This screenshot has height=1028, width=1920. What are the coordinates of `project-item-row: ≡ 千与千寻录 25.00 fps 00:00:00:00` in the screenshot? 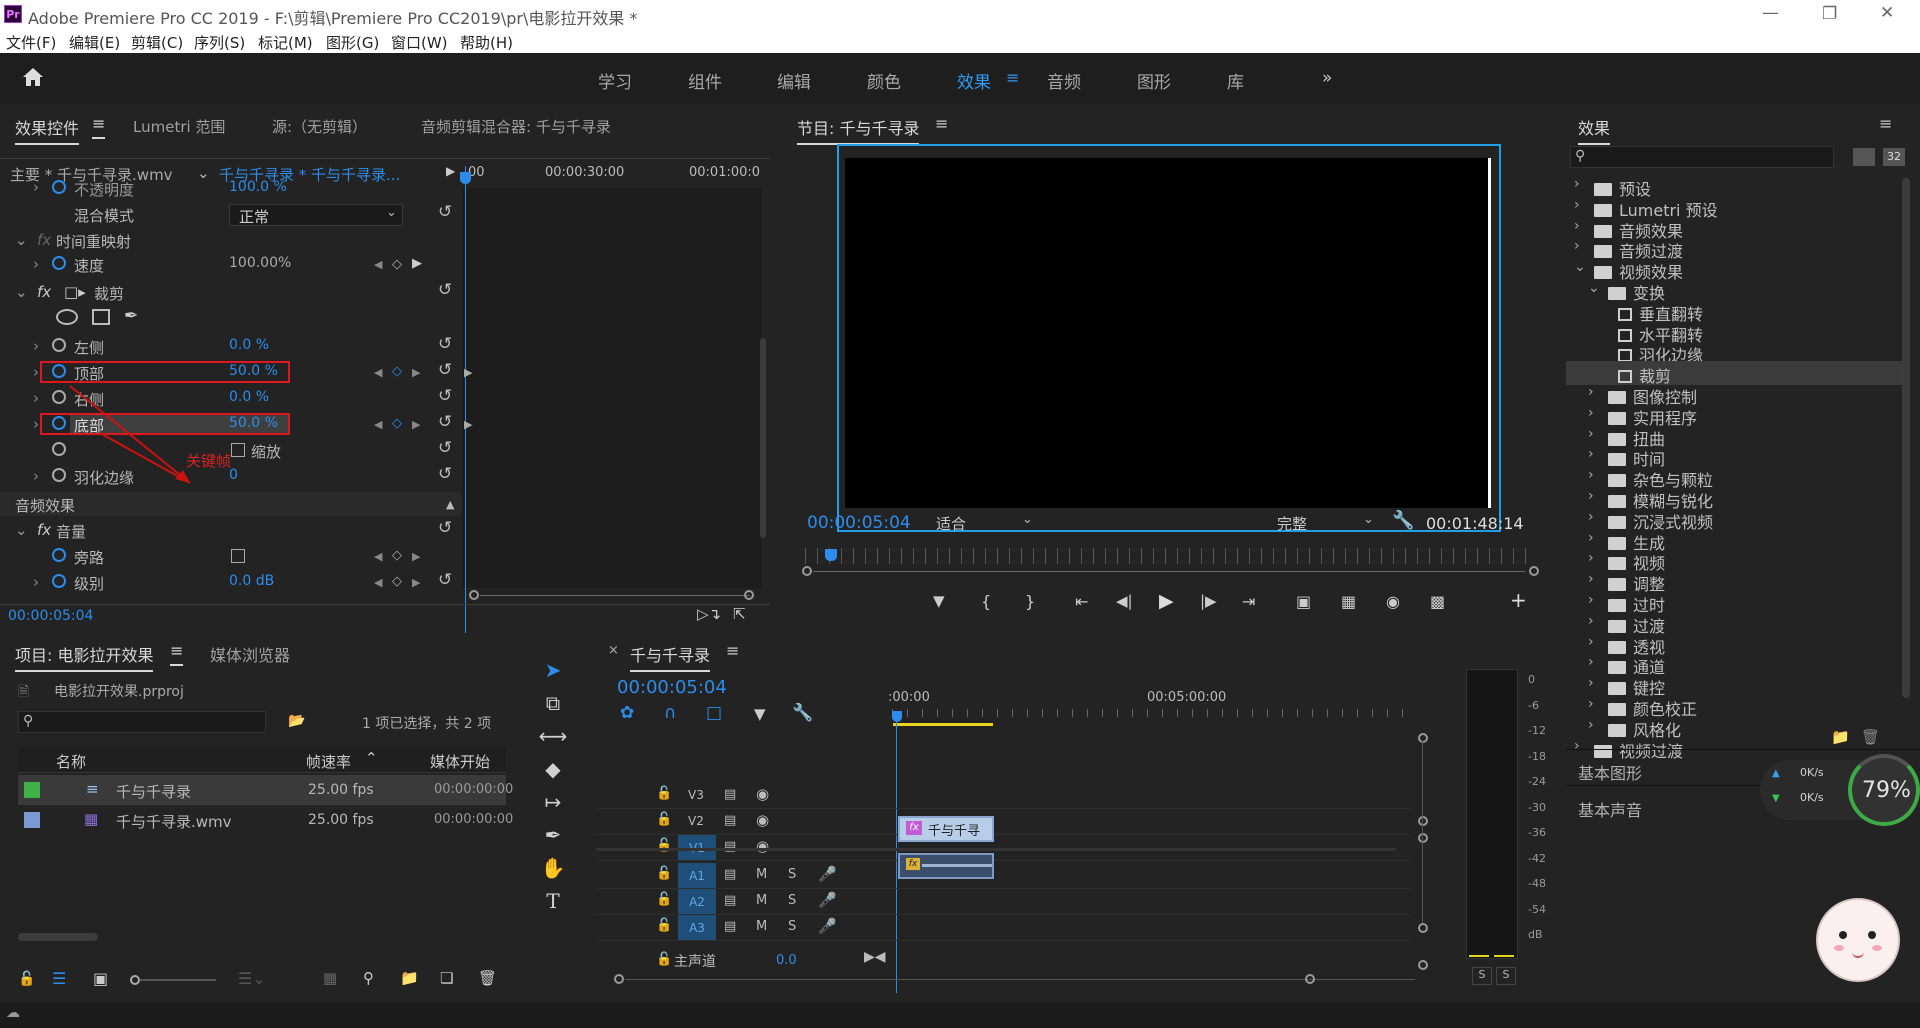 It's located at (265, 790).